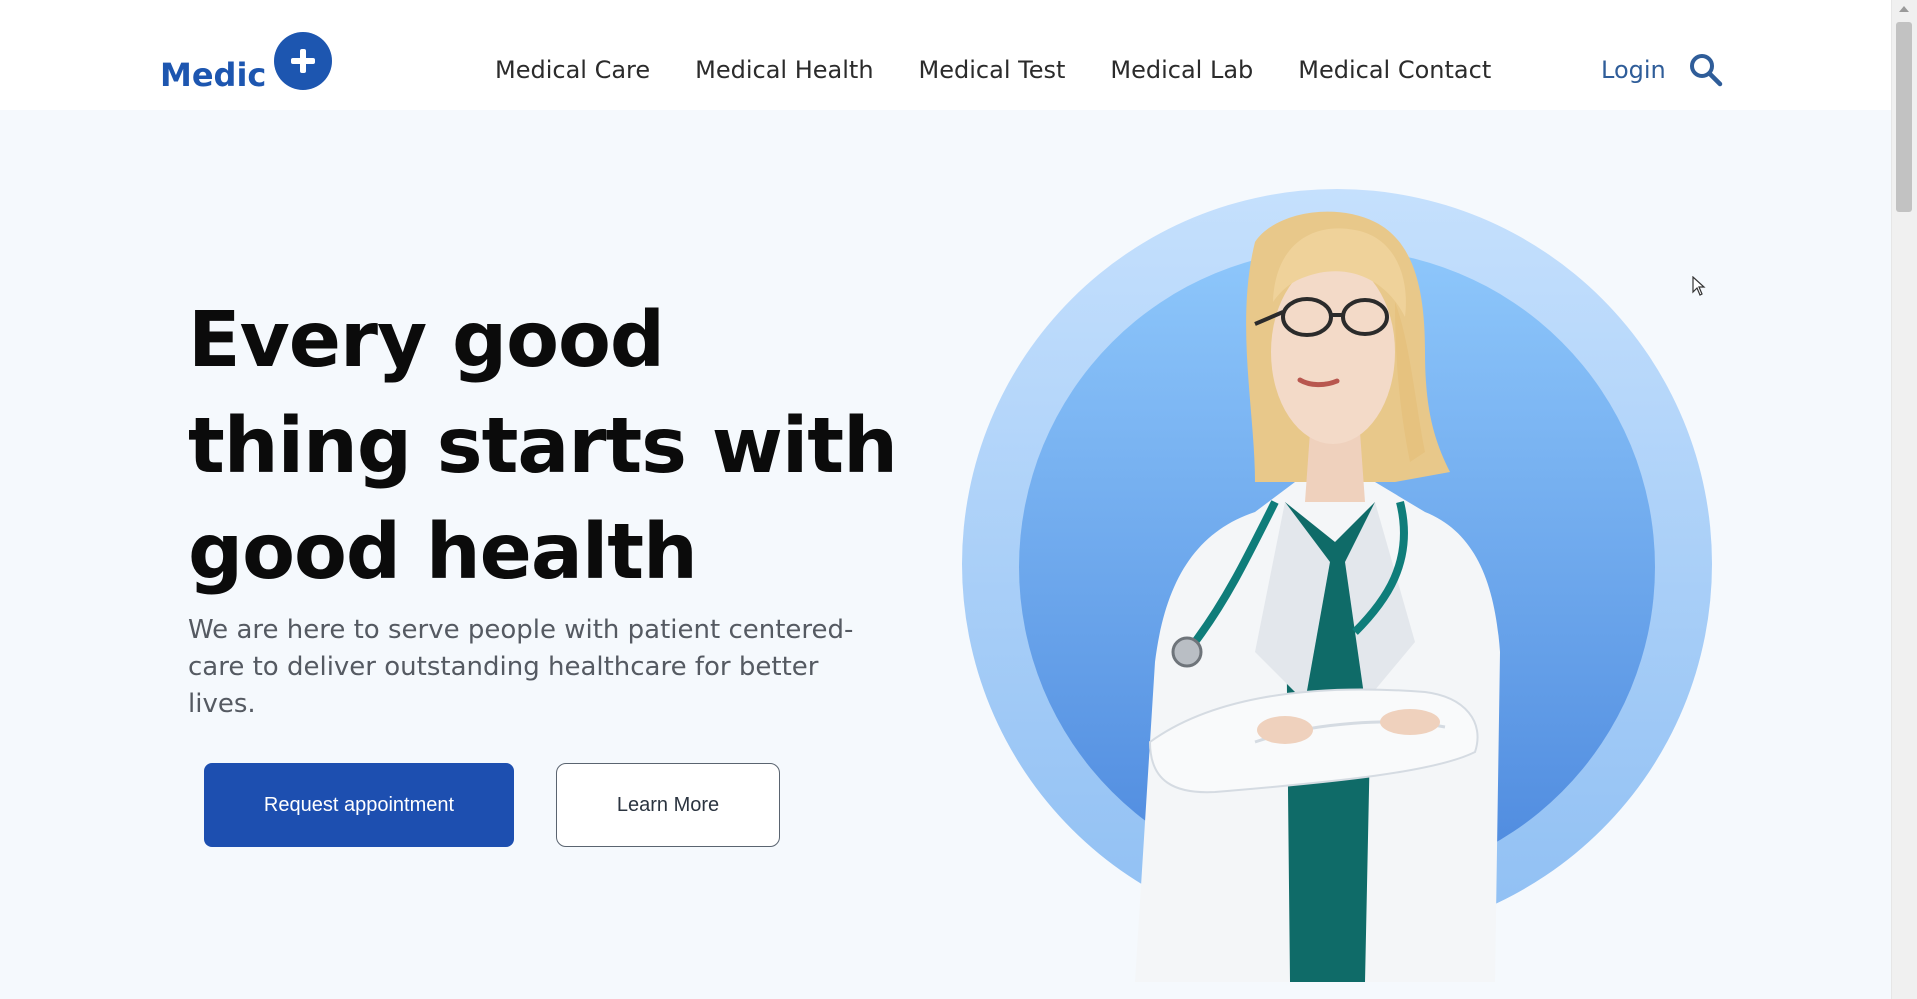  What do you see at coordinates (668, 805) in the screenshot?
I see `learn-more-button: Learn More` at bounding box center [668, 805].